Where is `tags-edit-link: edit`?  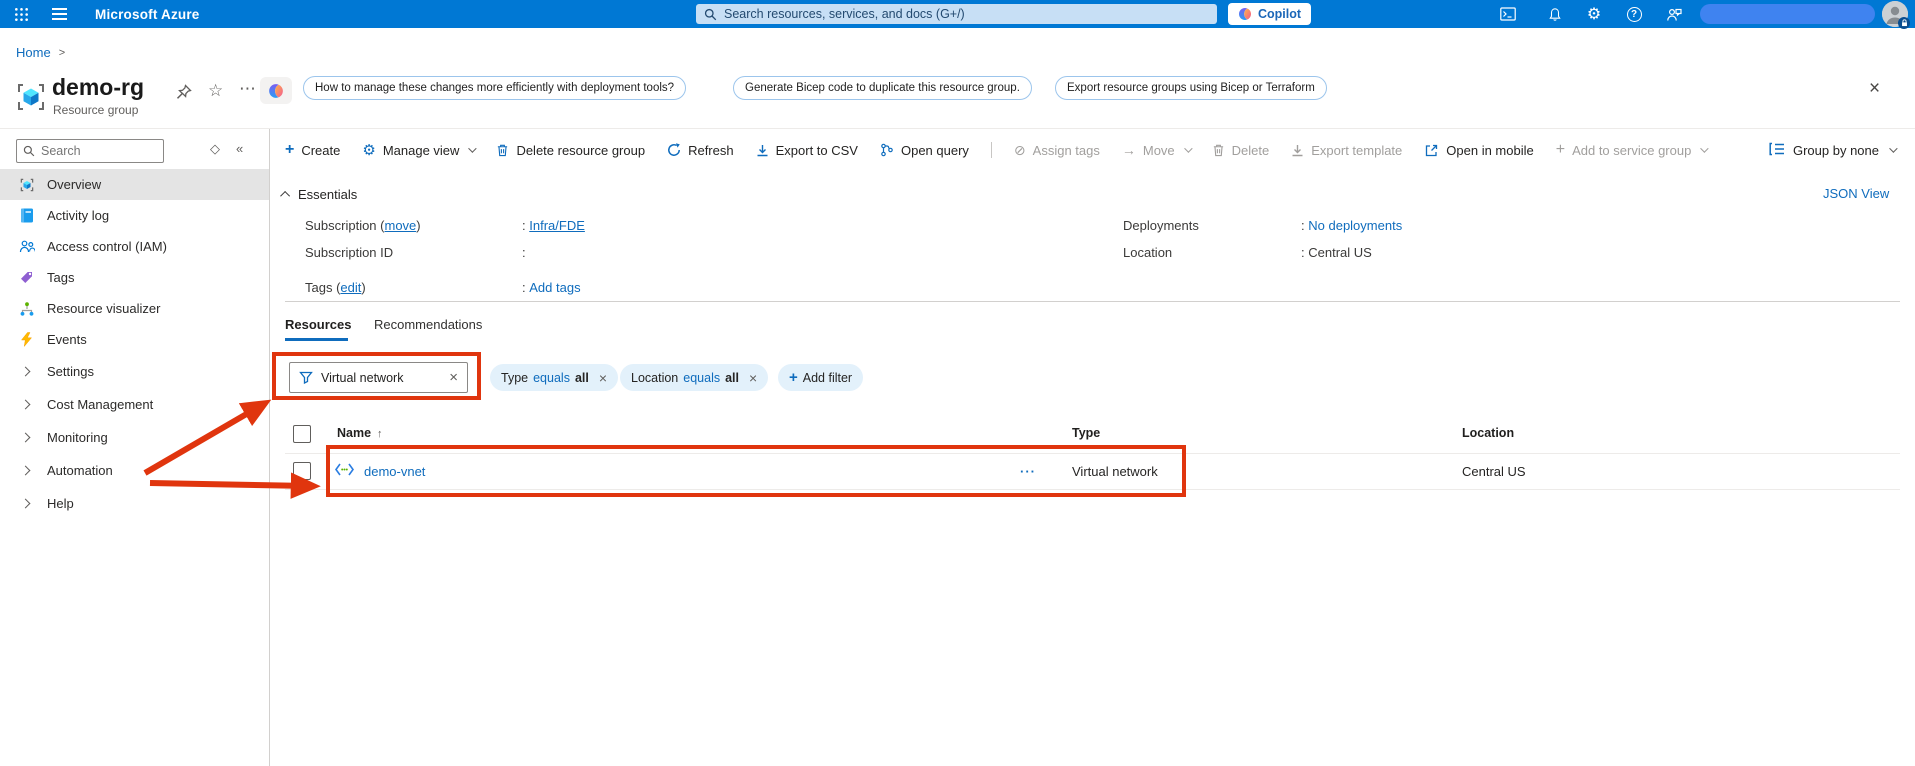 tags-edit-link: edit is located at coordinates (350, 287).